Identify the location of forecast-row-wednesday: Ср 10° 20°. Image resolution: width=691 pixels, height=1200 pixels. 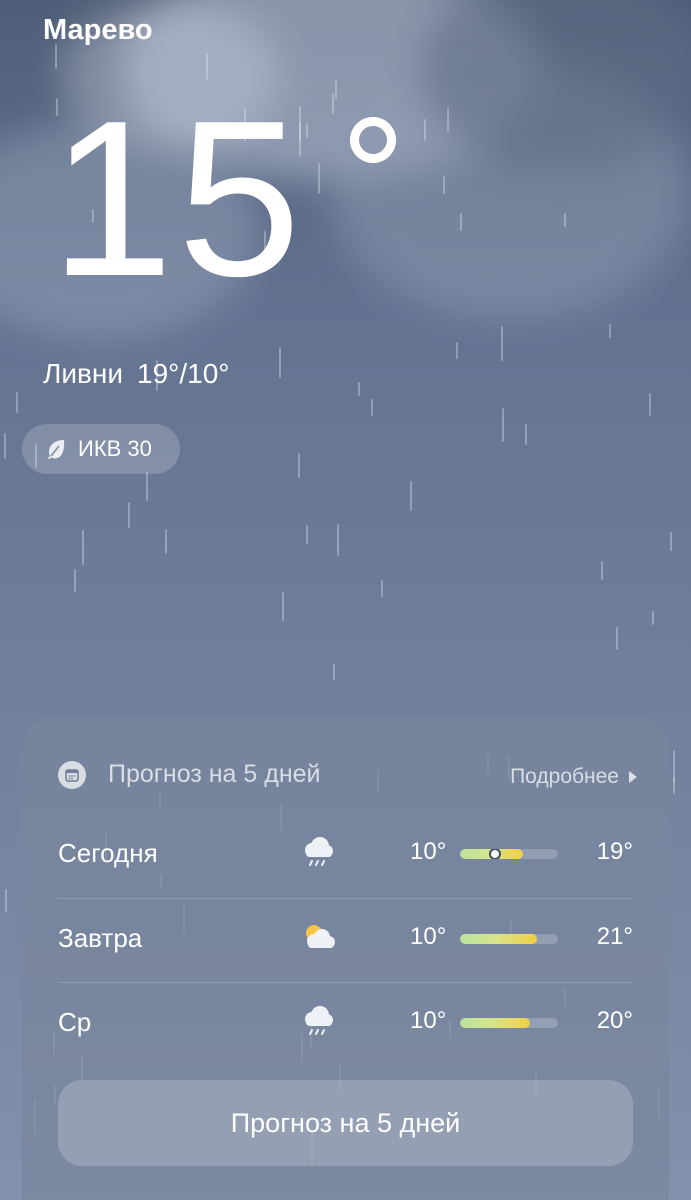
(345, 1025).